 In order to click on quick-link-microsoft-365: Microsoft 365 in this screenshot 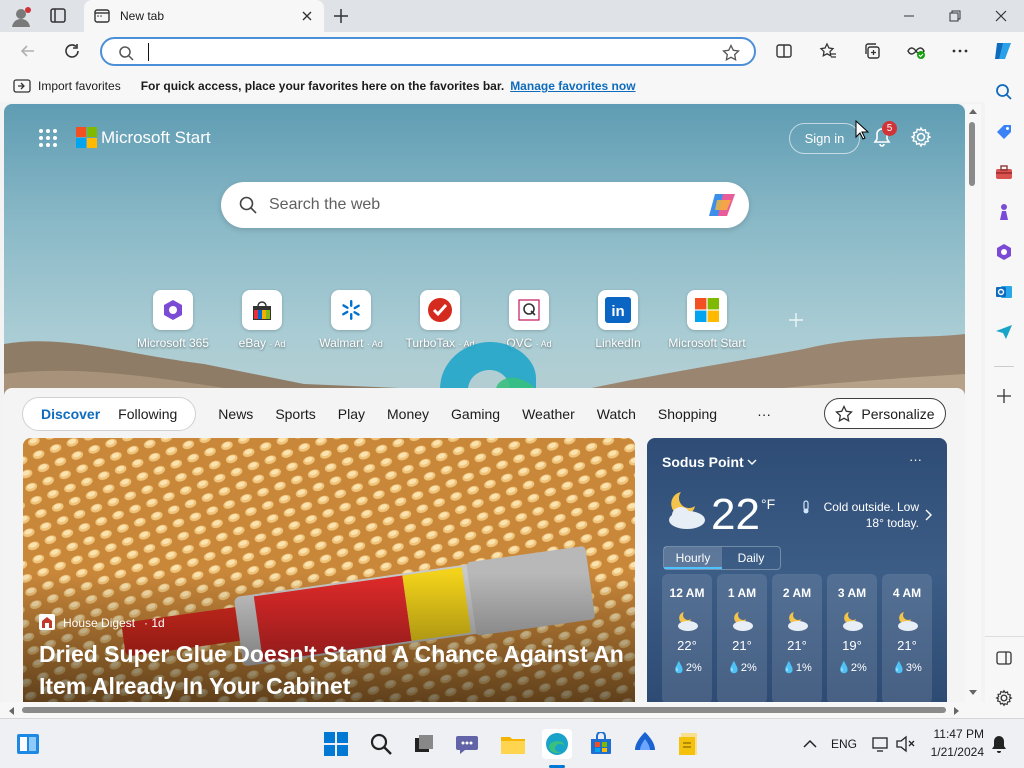, I will do `click(173, 320)`.